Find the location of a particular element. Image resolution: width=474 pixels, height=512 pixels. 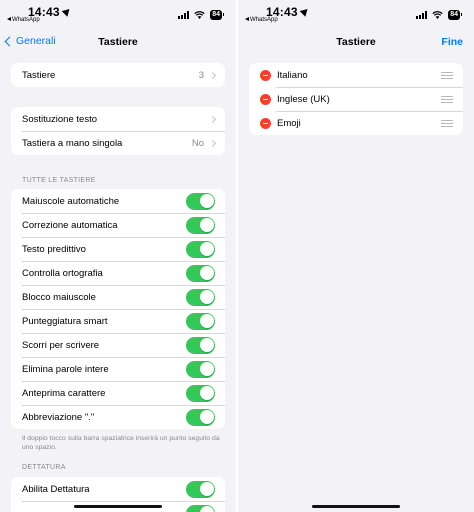

keyboard-item-label: Italiano is located at coordinates (292, 75).